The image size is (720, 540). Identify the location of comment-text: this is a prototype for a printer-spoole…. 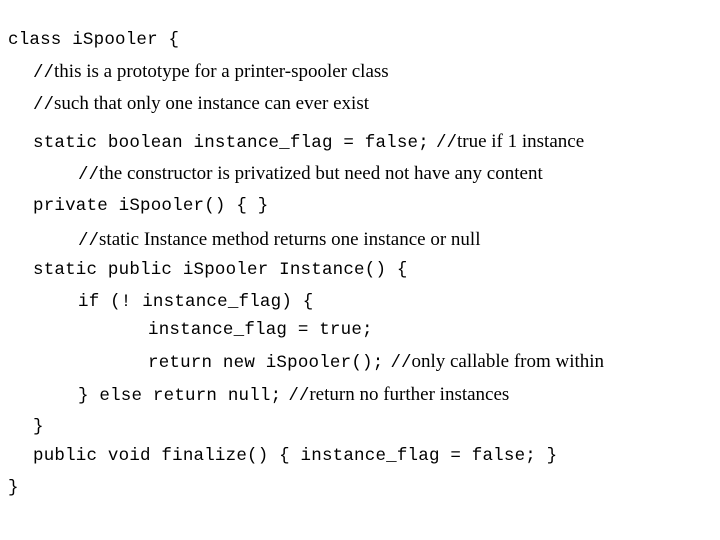
(221, 71).